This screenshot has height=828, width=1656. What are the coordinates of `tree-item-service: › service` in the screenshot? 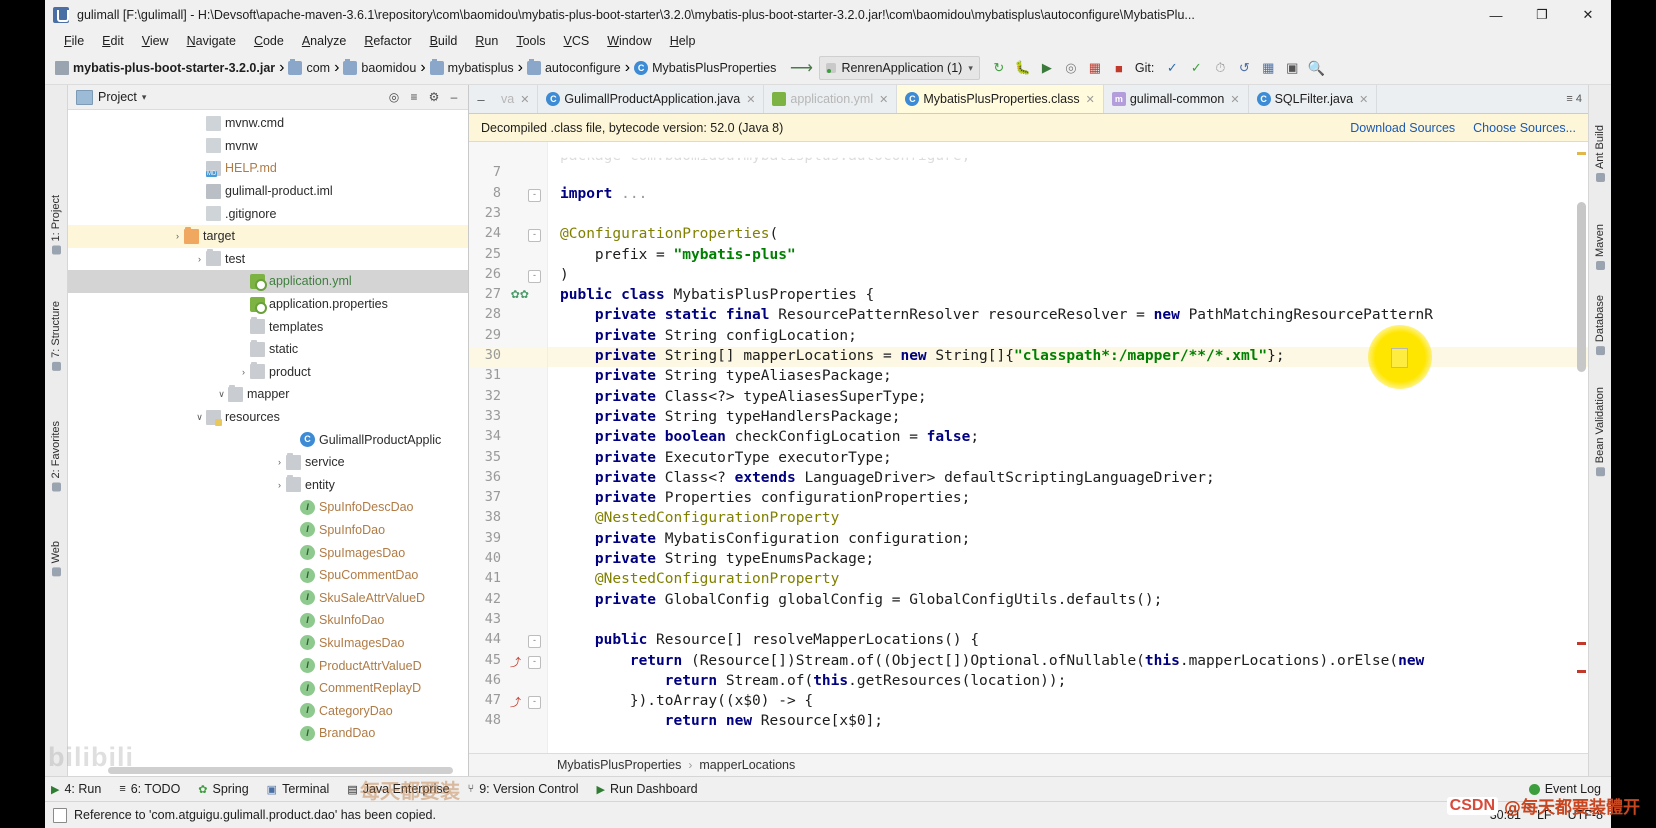 It's located at (268, 462).